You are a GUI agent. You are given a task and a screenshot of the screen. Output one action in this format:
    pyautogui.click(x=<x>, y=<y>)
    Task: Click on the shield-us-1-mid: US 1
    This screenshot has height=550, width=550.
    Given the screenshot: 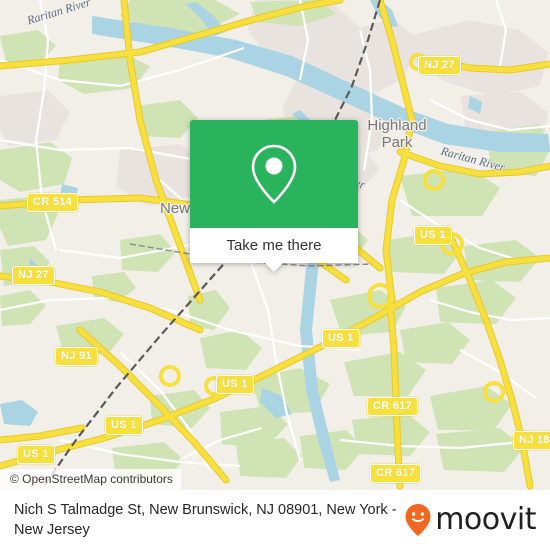 What is the action you would take?
    pyautogui.click(x=341, y=338)
    